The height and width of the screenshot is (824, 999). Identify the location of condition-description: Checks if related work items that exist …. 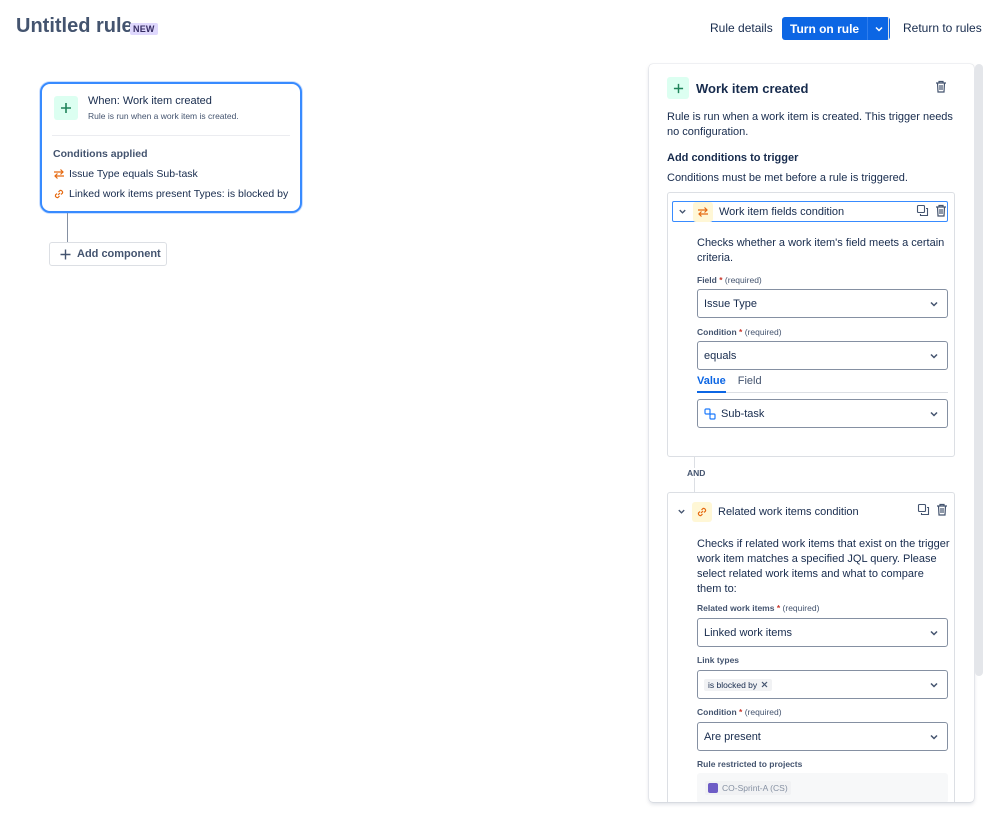
(823, 566).